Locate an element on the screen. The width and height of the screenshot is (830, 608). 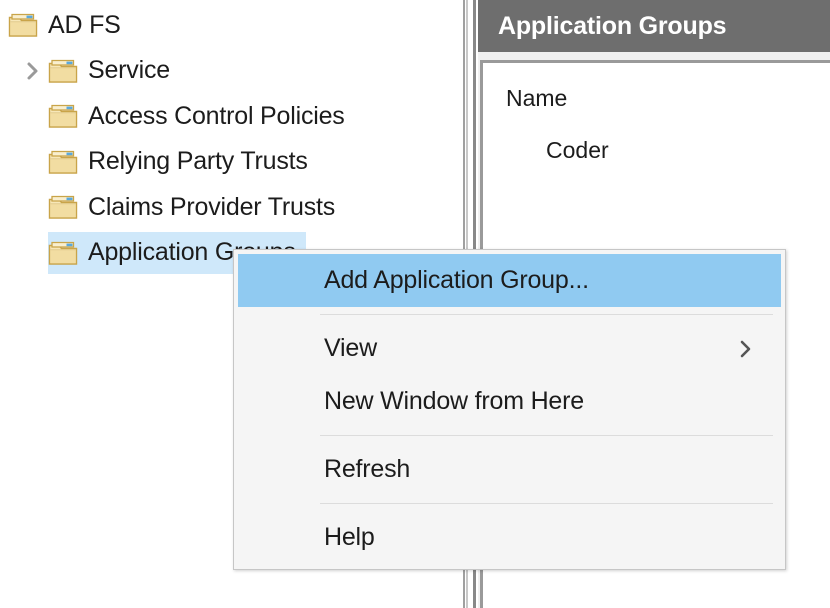
tree-item-label: Claims Provider Trusts is located at coordinates (212, 206).